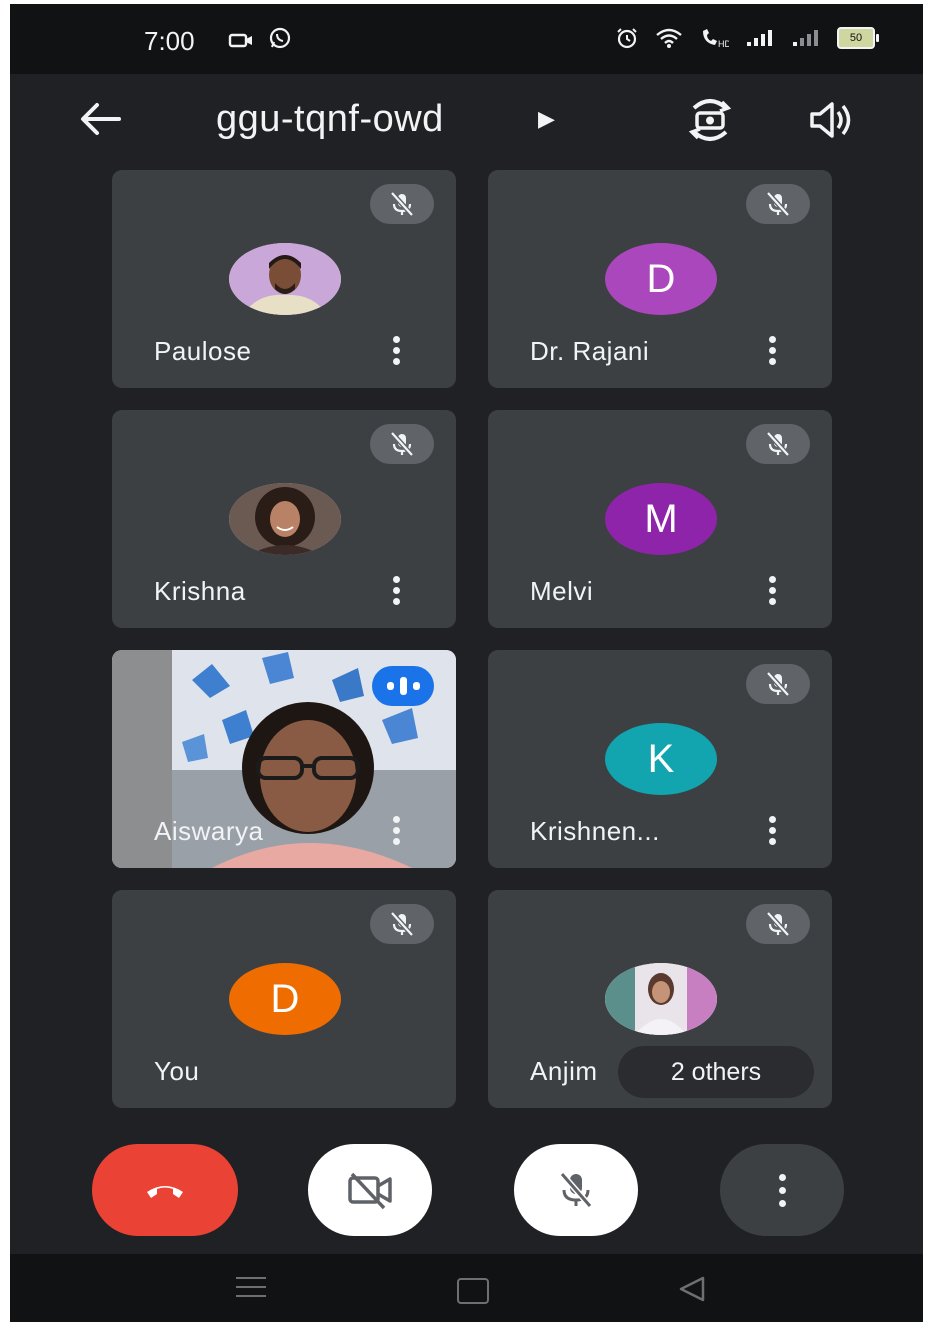  Describe the element at coordinates (284, 759) in the screenshot. I see `participant-video-tile: Aiswarya` at that location.